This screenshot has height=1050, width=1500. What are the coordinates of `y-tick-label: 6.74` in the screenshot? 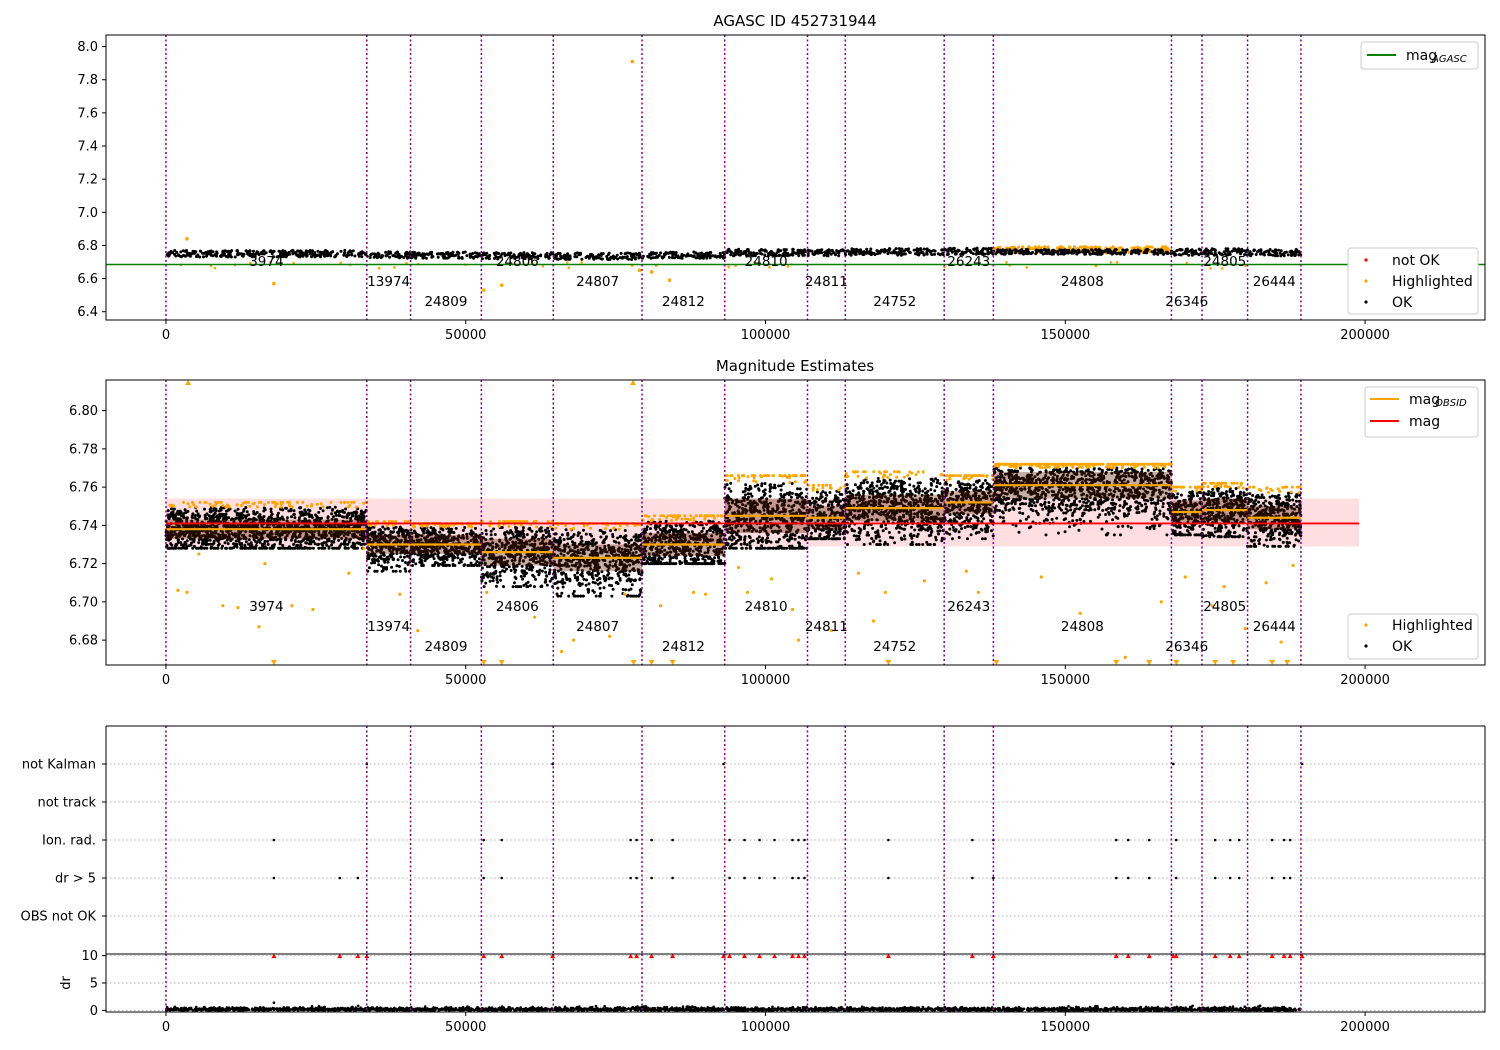 It's located at (83, 526).